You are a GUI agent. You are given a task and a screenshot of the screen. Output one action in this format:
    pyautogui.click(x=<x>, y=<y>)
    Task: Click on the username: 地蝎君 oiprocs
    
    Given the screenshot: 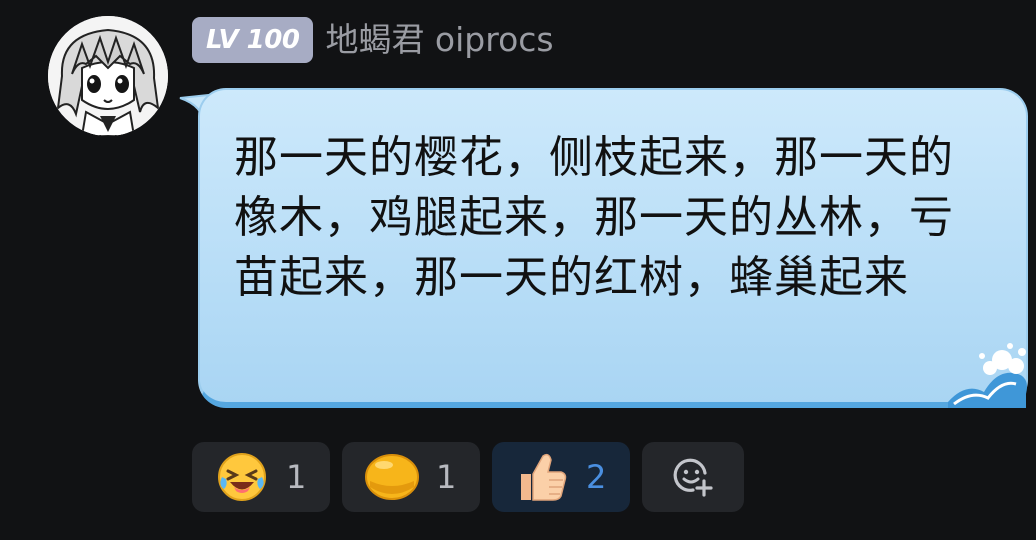 What is the action you would take?
    pyautogui.click(x=439, y=40)
    